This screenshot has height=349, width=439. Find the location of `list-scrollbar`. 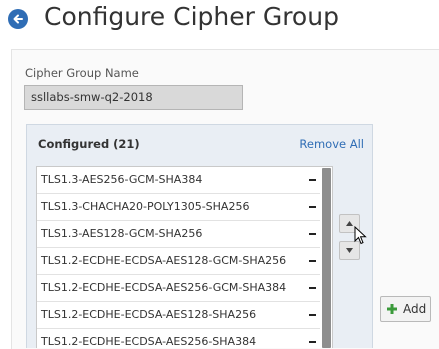

list-scrollbar is located at coordinates (326, 258).